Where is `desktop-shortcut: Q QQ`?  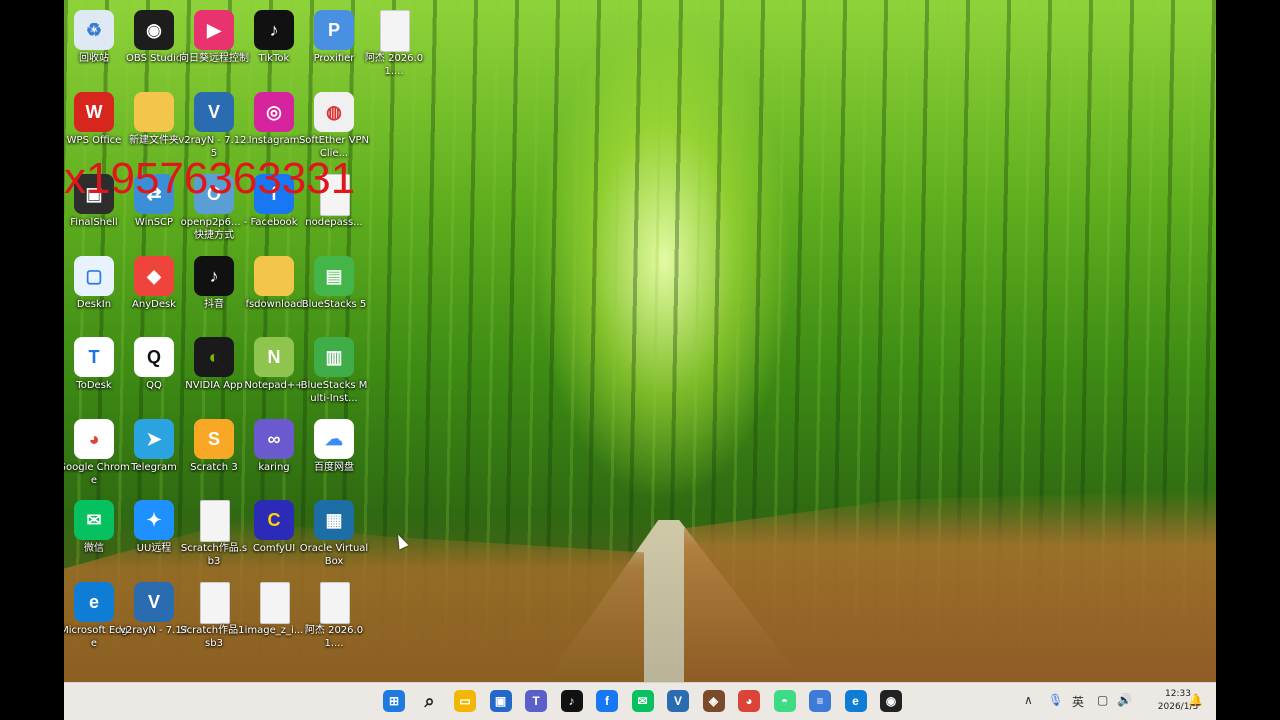 desktop-shortcut: Q QQ is located at coordinates (154, 370).